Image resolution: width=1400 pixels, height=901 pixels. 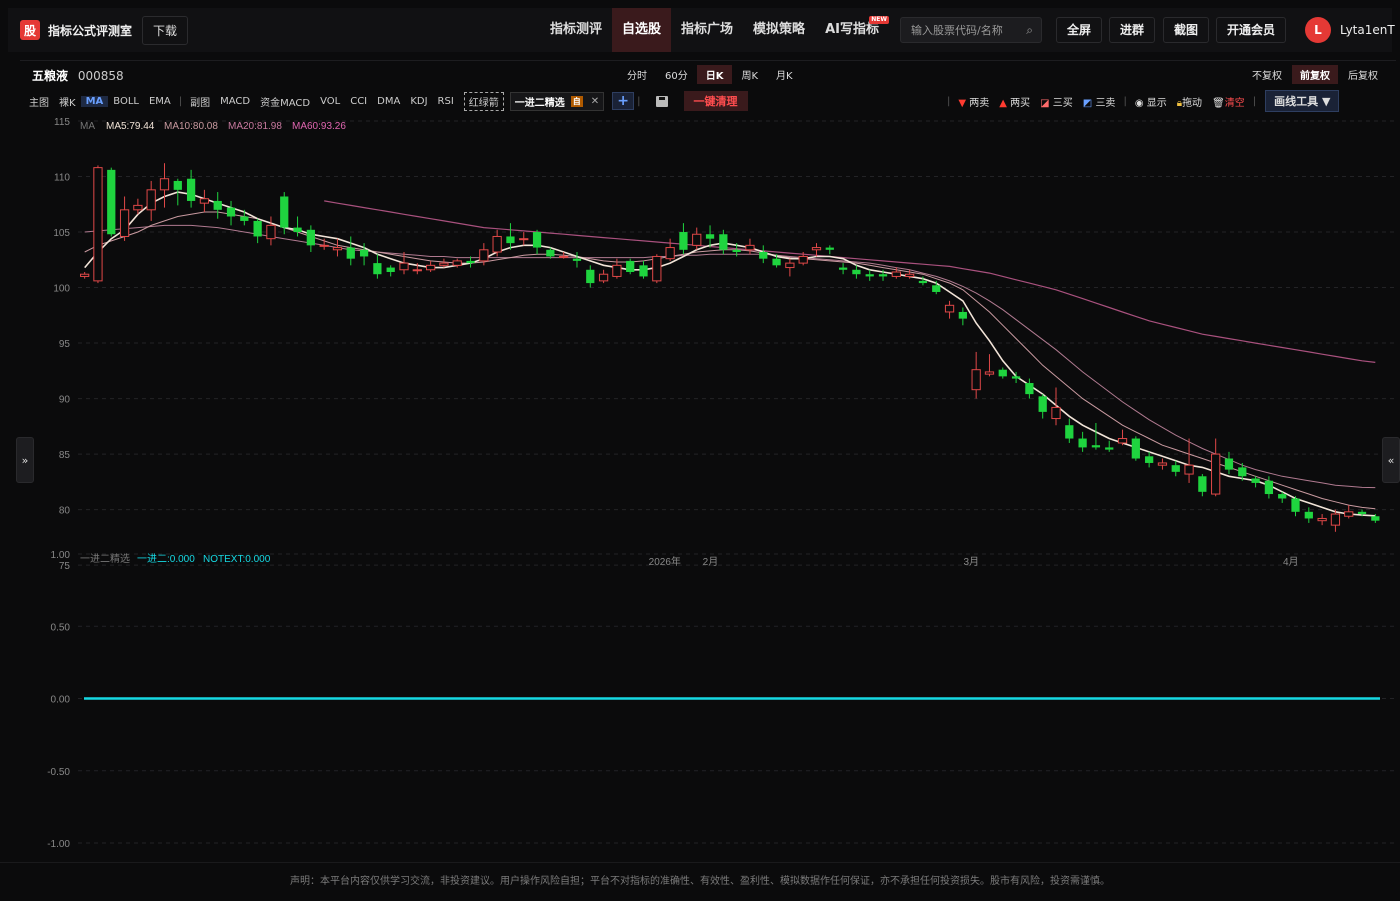 I want to click on time-tick: 2026年, so click(x=665, y=561).